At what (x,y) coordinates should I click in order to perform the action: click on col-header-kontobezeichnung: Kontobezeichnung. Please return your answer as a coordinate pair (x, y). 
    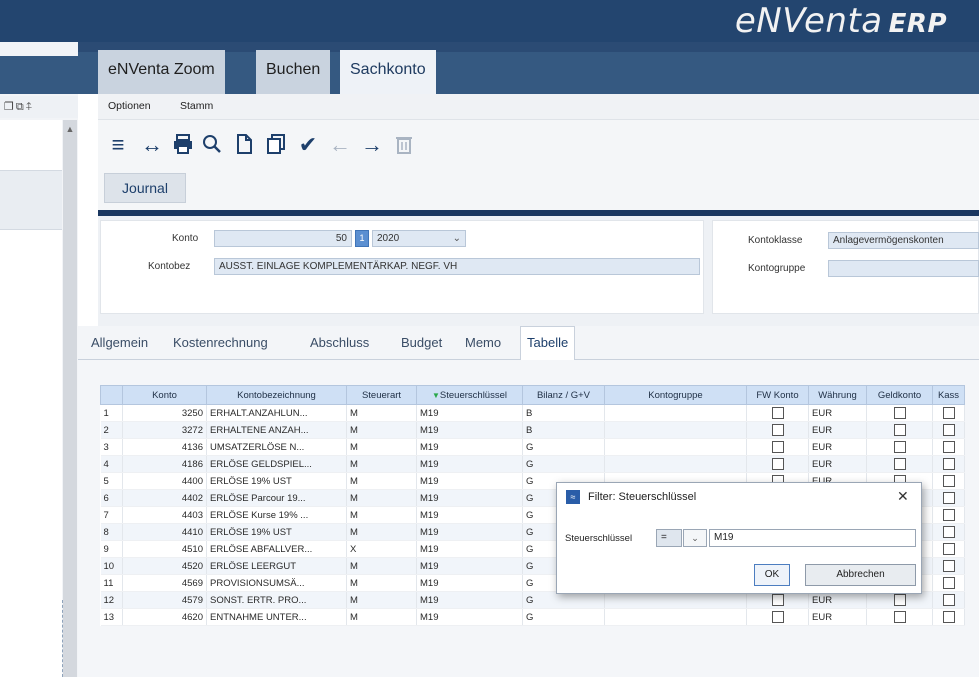
    Looking at the image, I should click on (276, 395).